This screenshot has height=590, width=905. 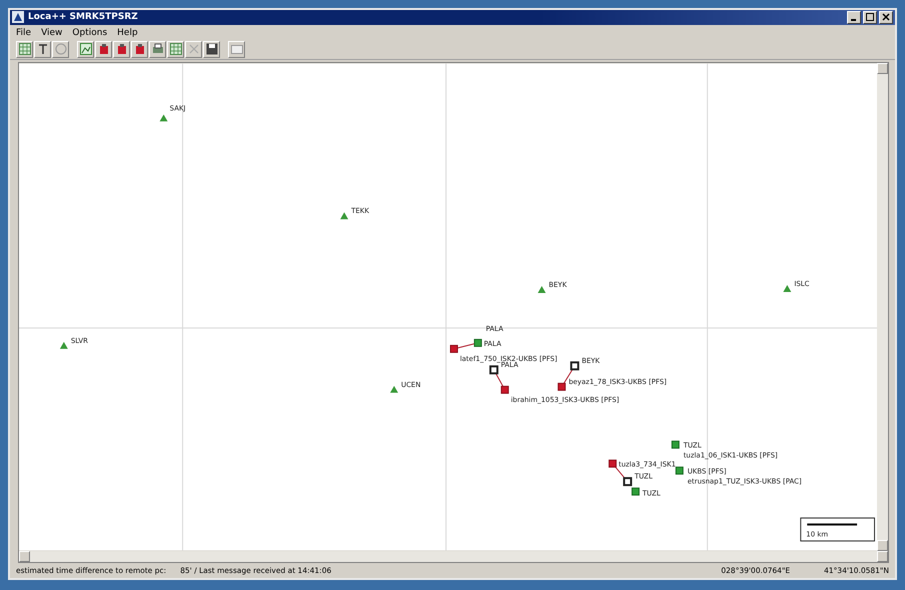 What do you see at coordinates (24, 33) in the screenshot?
I see `menu-item: File` at bounding box center [24, 33].